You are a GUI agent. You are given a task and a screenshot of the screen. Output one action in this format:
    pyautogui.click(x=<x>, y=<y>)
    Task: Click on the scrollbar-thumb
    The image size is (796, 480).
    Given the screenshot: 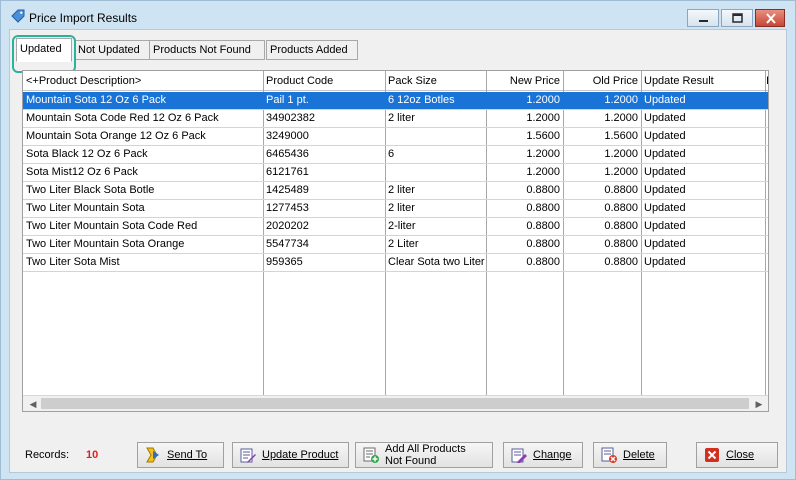 What is the action you would take?
    pyautogui.click(x=395, y=403)
    